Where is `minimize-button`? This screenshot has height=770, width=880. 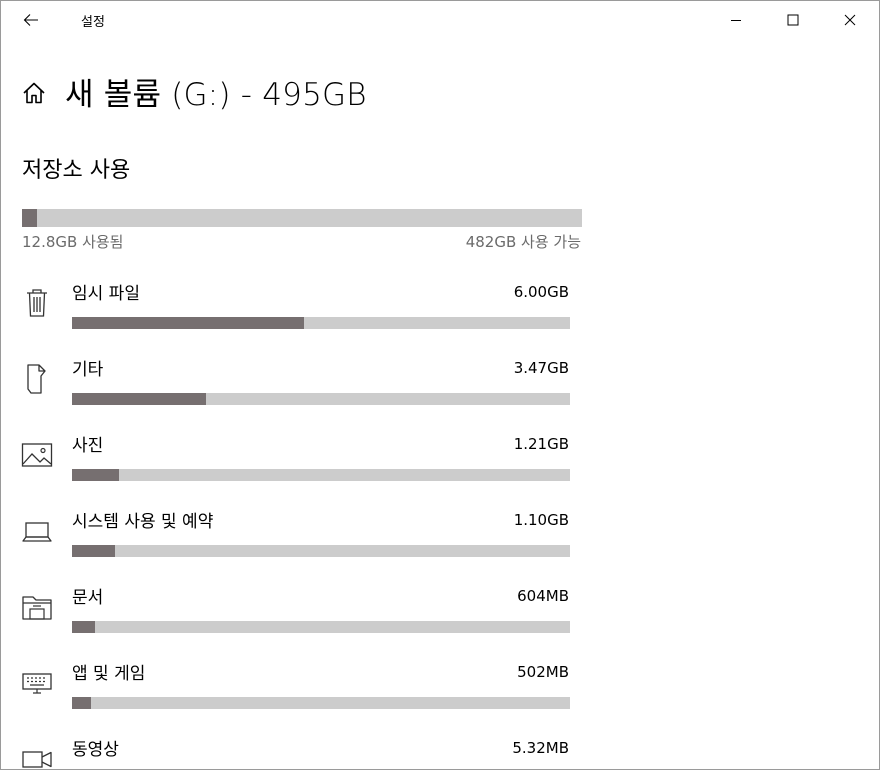 minimize-button is located at coordinates (736, 20).